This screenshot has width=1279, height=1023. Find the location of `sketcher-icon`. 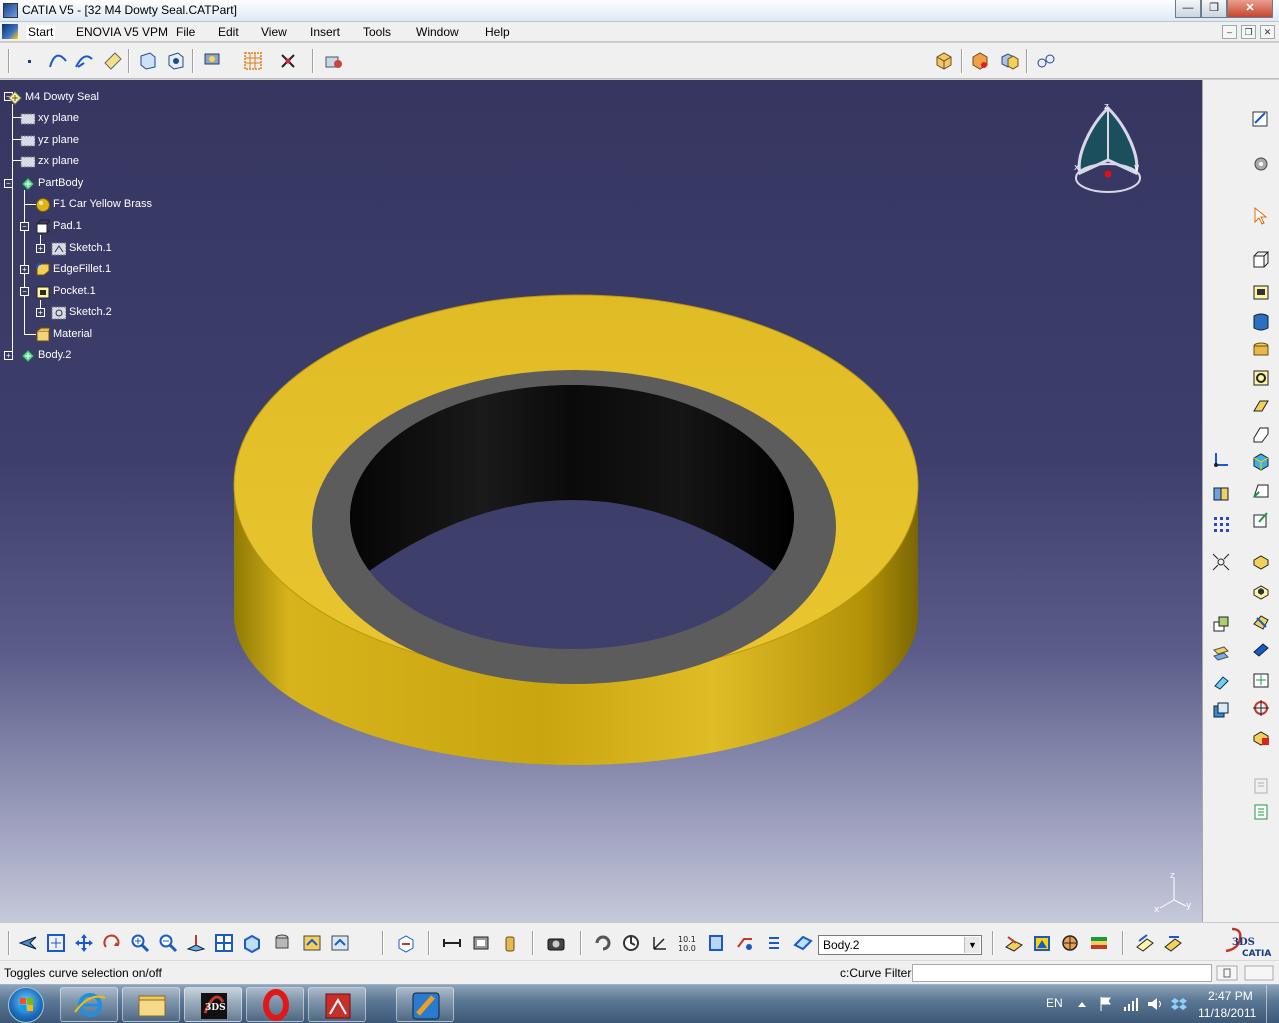

sketcher-icon is located at coordinates (1261, 118).